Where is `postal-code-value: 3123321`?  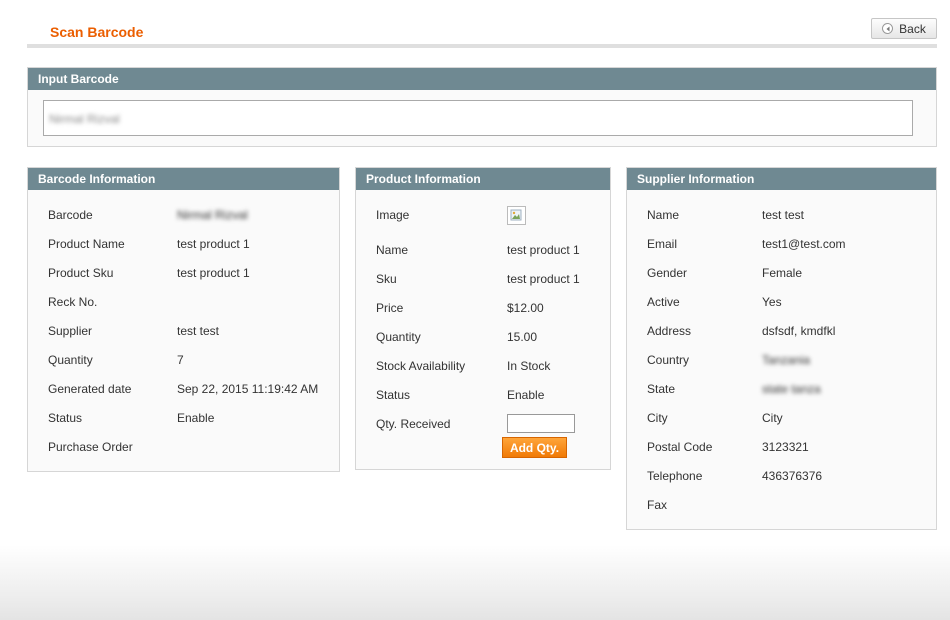 postal-code-value: 3123321 is located at coordinates (785, 447).